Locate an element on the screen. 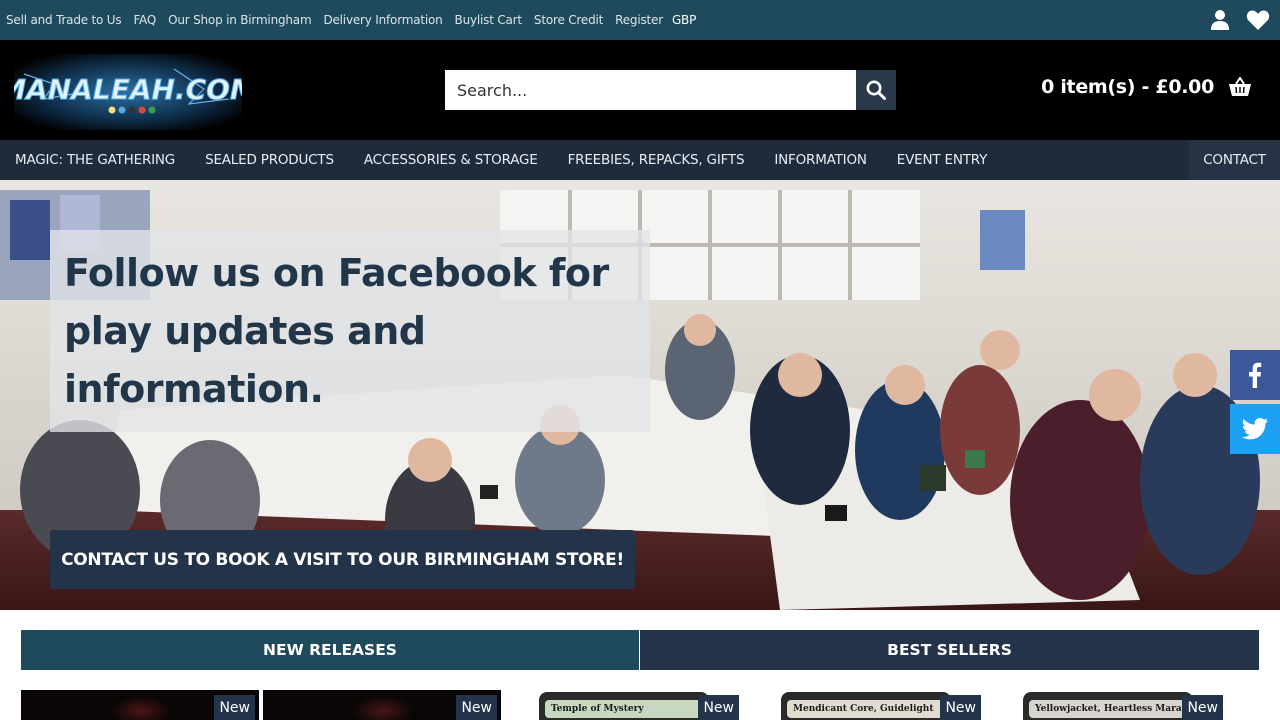 Image resolution: width=1280 pixels, height=720 pixels. product-tile: Yellowjacket, Heartless Marauder New is located at coordinates (1108, 705).